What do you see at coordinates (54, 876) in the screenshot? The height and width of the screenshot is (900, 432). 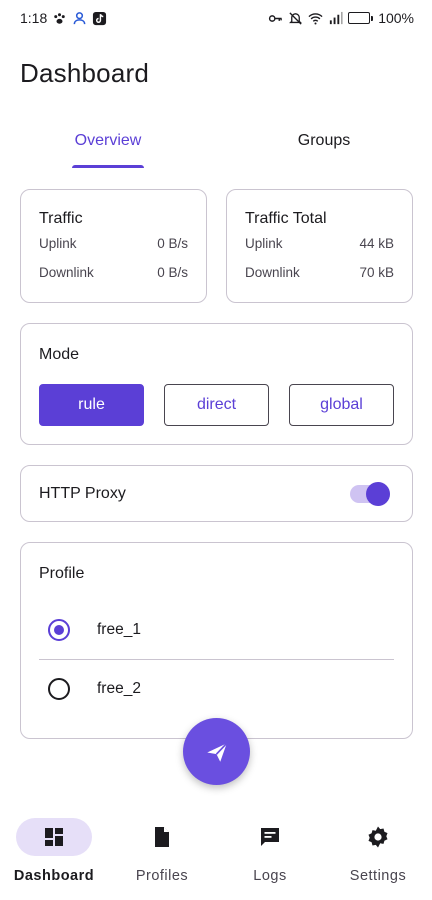 I see `nav-dashboard-label: Dashboard` at bounding box center [54, 876].